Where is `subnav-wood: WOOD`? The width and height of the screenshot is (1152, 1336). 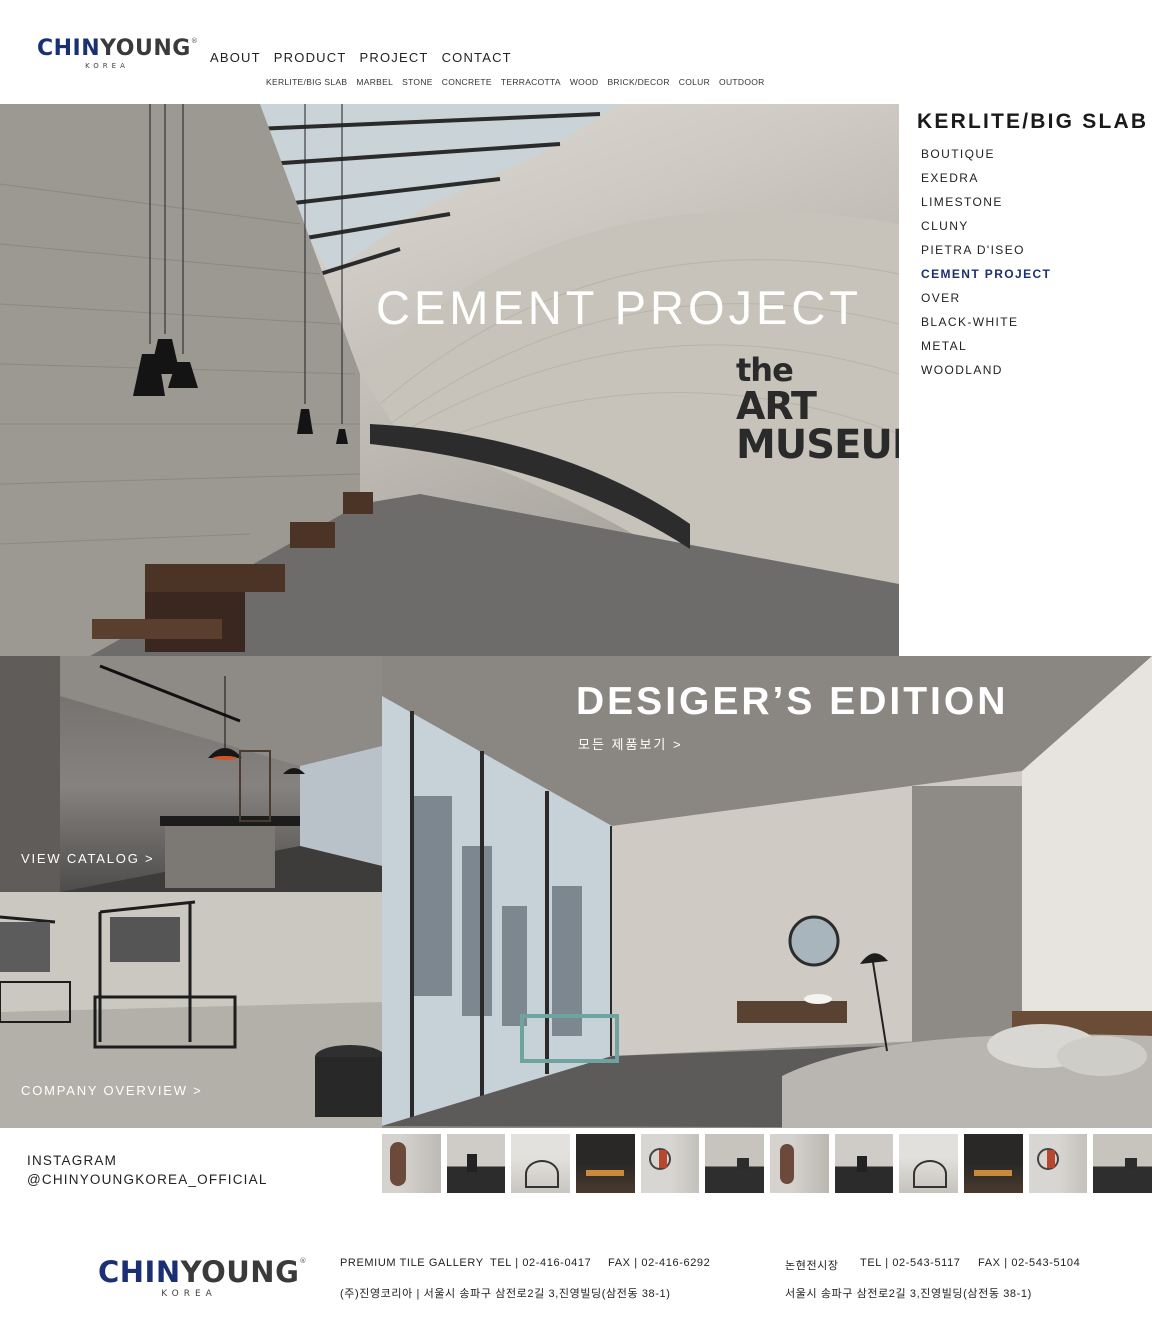 subnav-wood: WOOD is located at coordinates (584, 82).